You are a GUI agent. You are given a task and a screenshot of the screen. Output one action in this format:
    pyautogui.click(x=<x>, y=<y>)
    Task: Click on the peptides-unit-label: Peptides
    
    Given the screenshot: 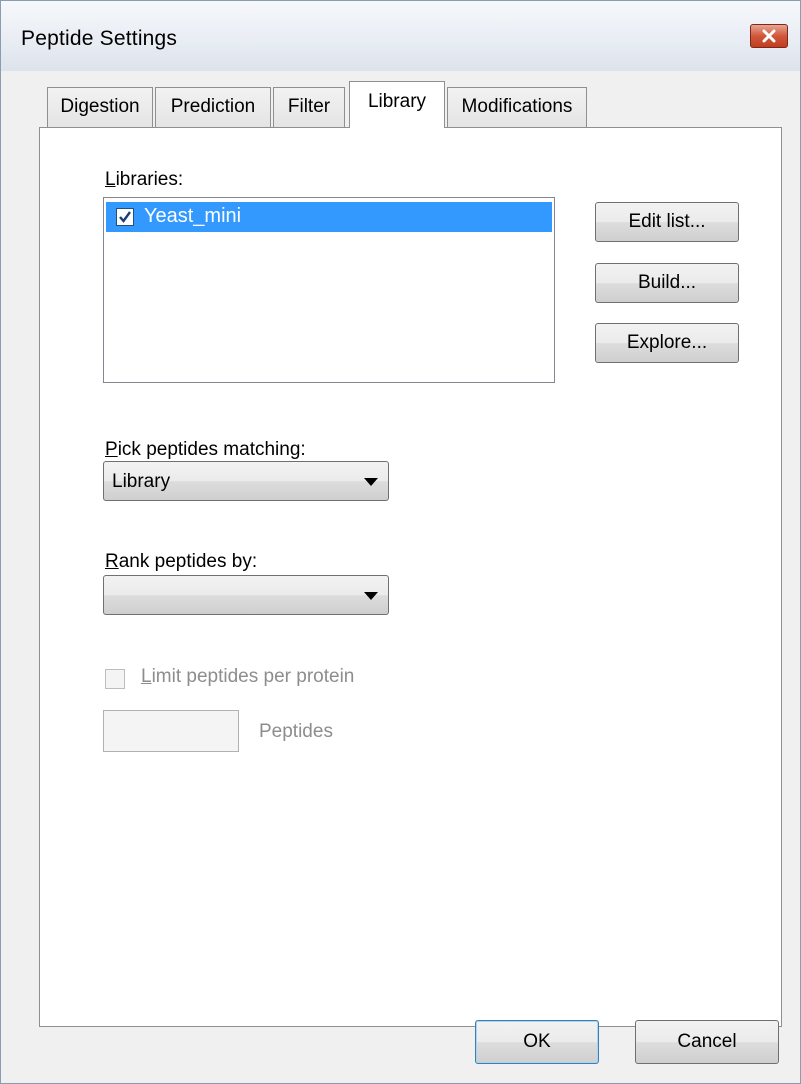 What is the action you would take?
    pyautogui.click(x=296, y=731)
    